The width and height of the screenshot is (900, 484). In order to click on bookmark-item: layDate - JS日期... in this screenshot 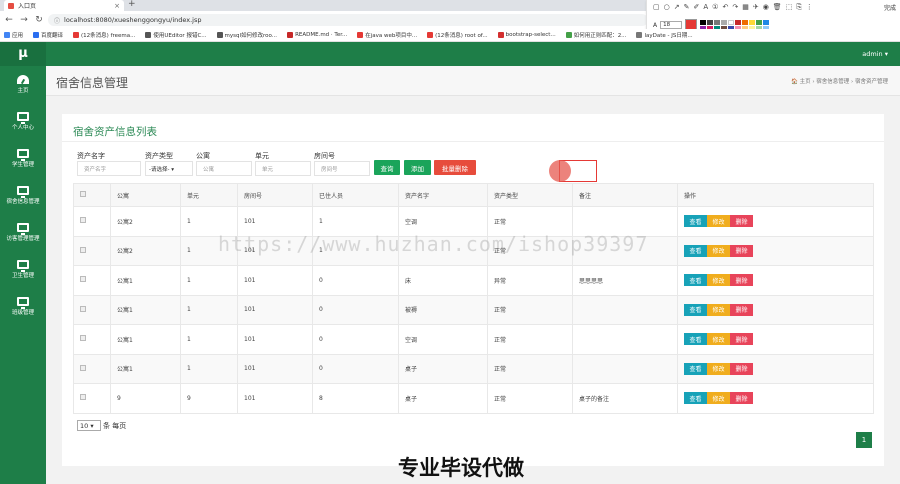, I will do `click(664, 35)`.